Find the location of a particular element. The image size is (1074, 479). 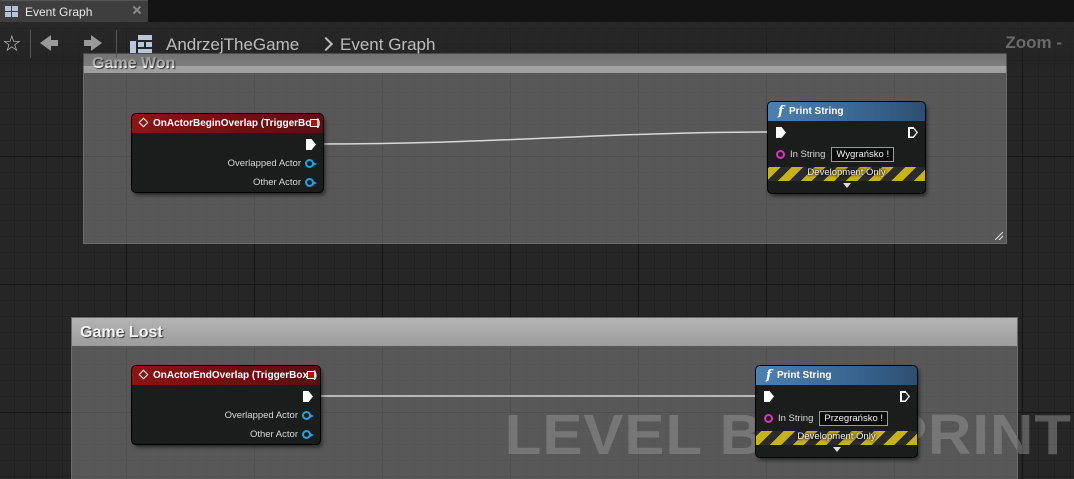

node-title: OnActorBeginOverlap (TriggerBox) is located at coordinates (237, 123).